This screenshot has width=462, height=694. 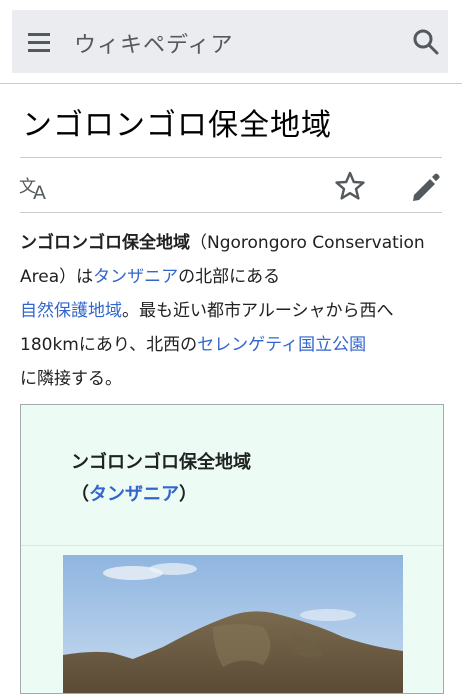 I want to click on link-tanzania: タンザニア, so click(x=135, y=277).